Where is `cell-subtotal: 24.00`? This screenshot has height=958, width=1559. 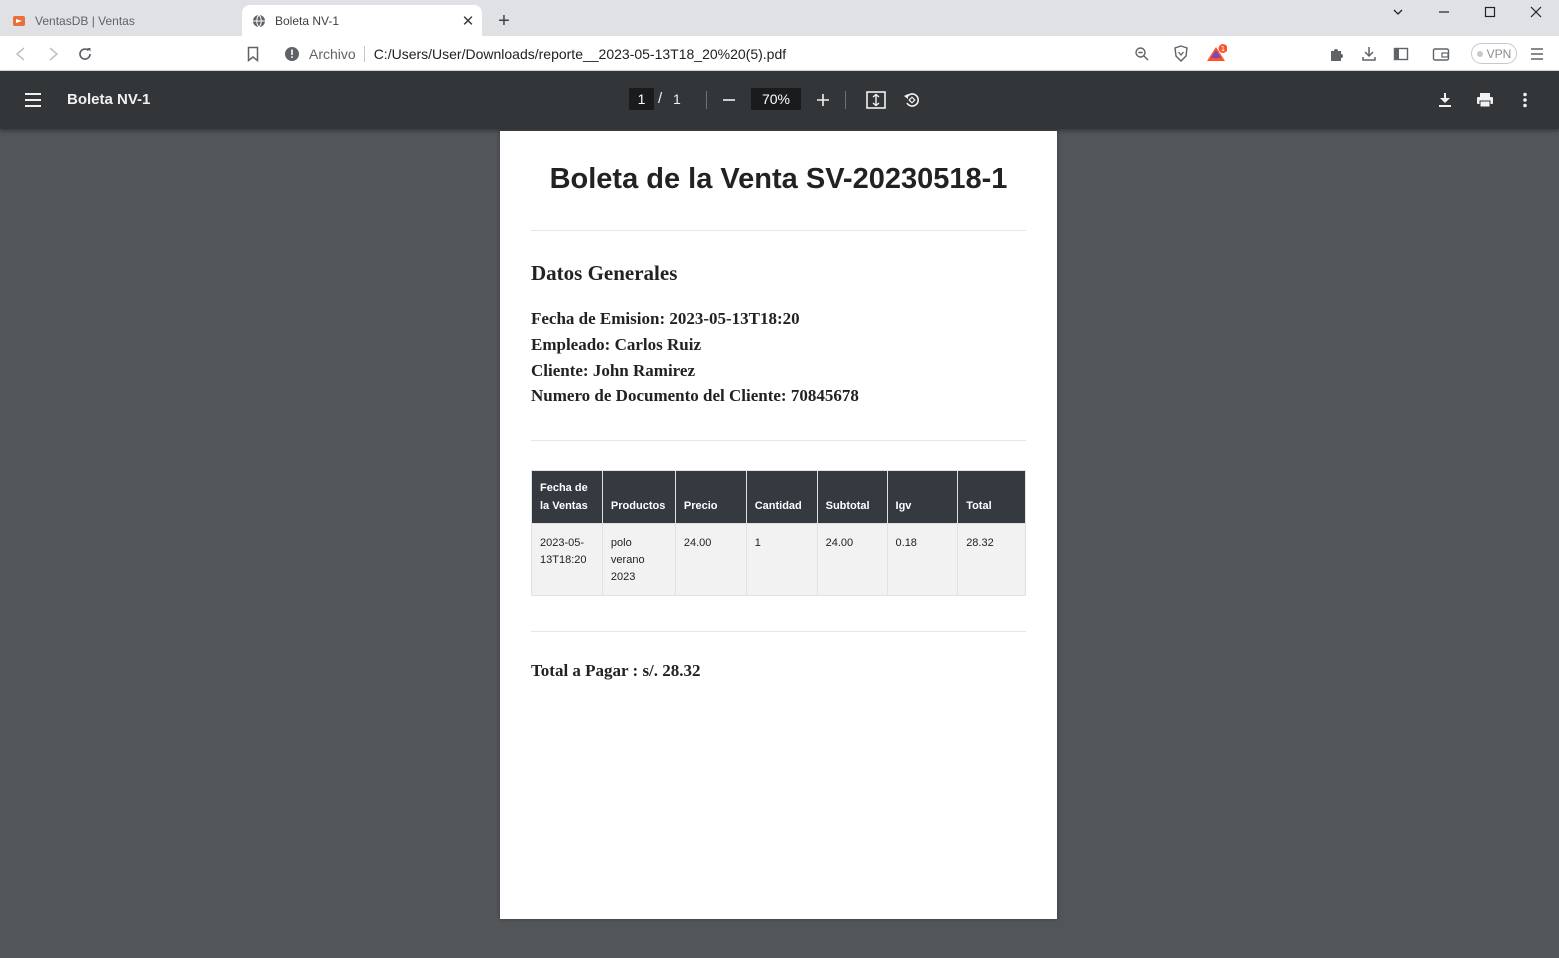
cell-subtotal: 24.00 is located at coordinates (852, 559).